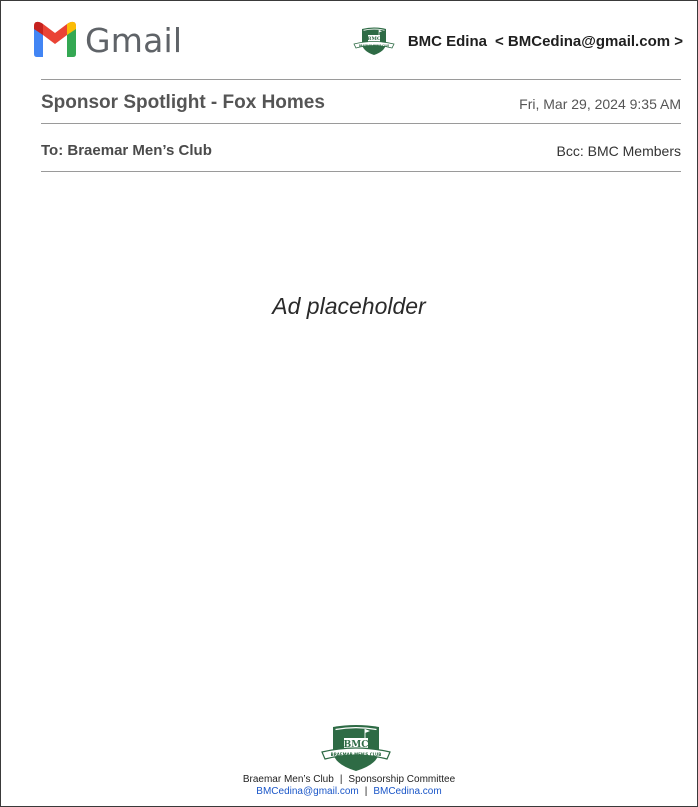  I want to click on to-recipient: To: Braemar Men’s Club, so click(126, 150).